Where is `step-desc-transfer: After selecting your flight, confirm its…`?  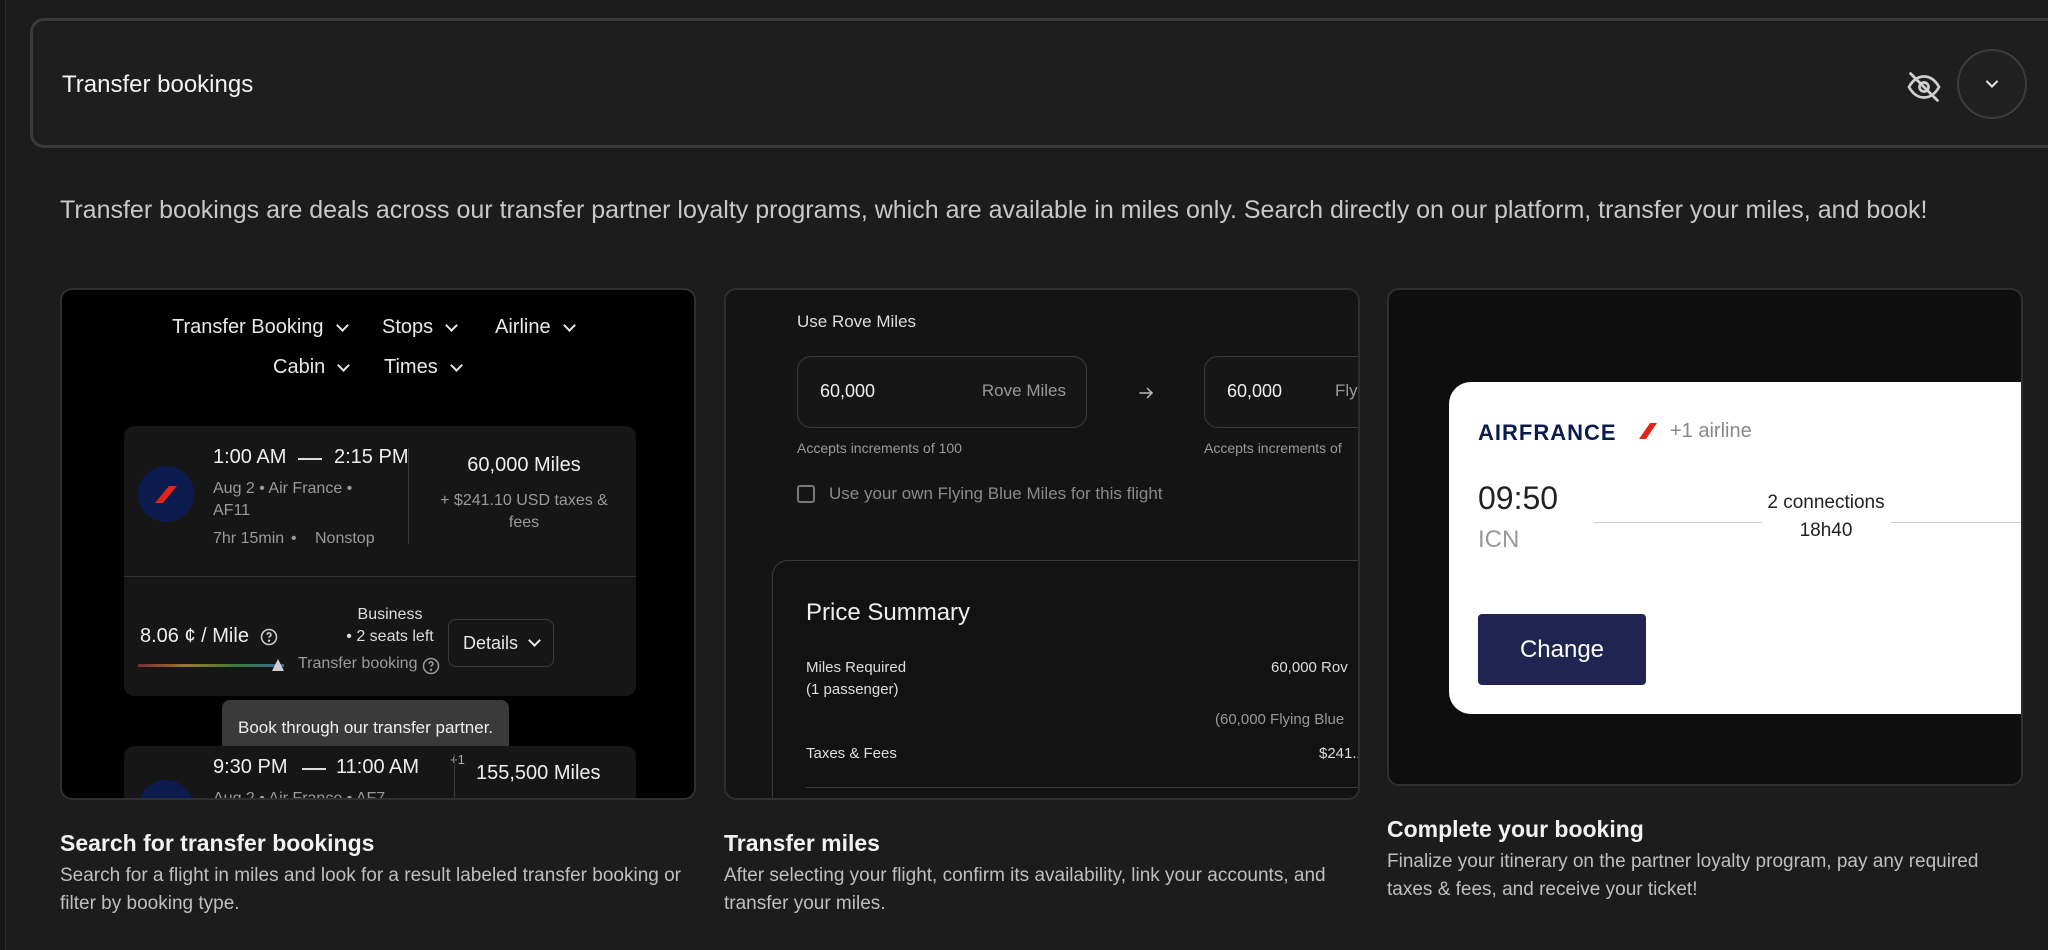
step-desc-transfer: After selecting your flight, confirm its… is located at coordinates (1025, 889).